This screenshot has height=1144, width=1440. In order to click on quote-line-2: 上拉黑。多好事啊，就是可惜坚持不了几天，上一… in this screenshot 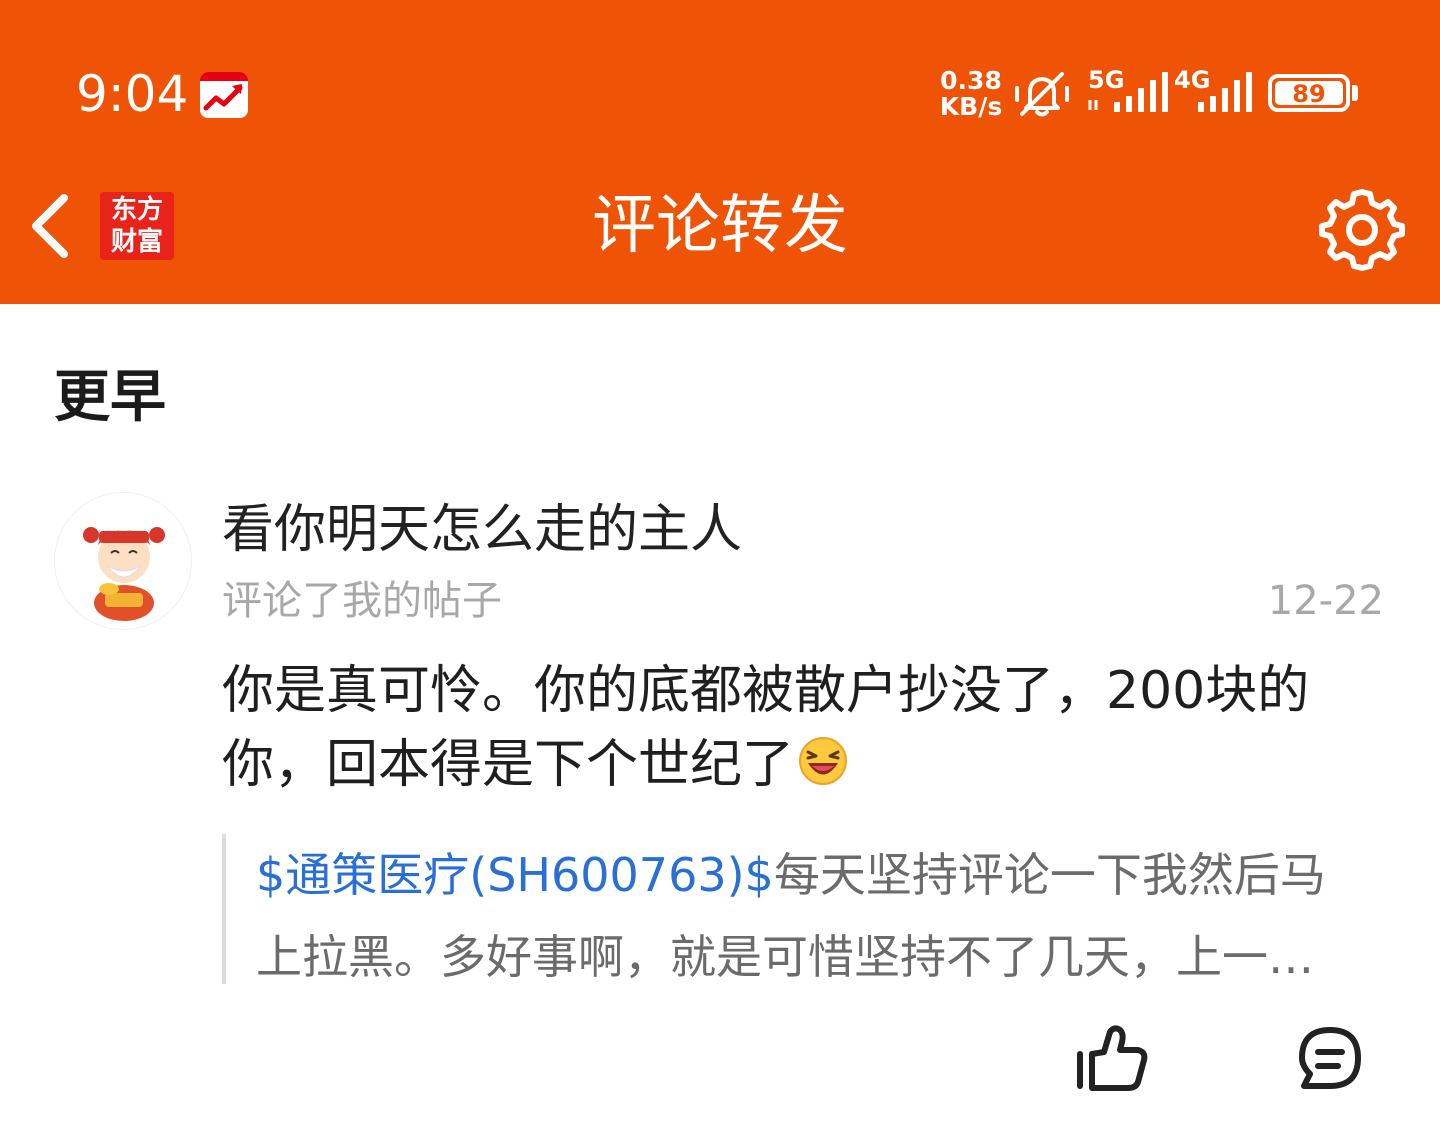, I will do `click(785, 957)`.